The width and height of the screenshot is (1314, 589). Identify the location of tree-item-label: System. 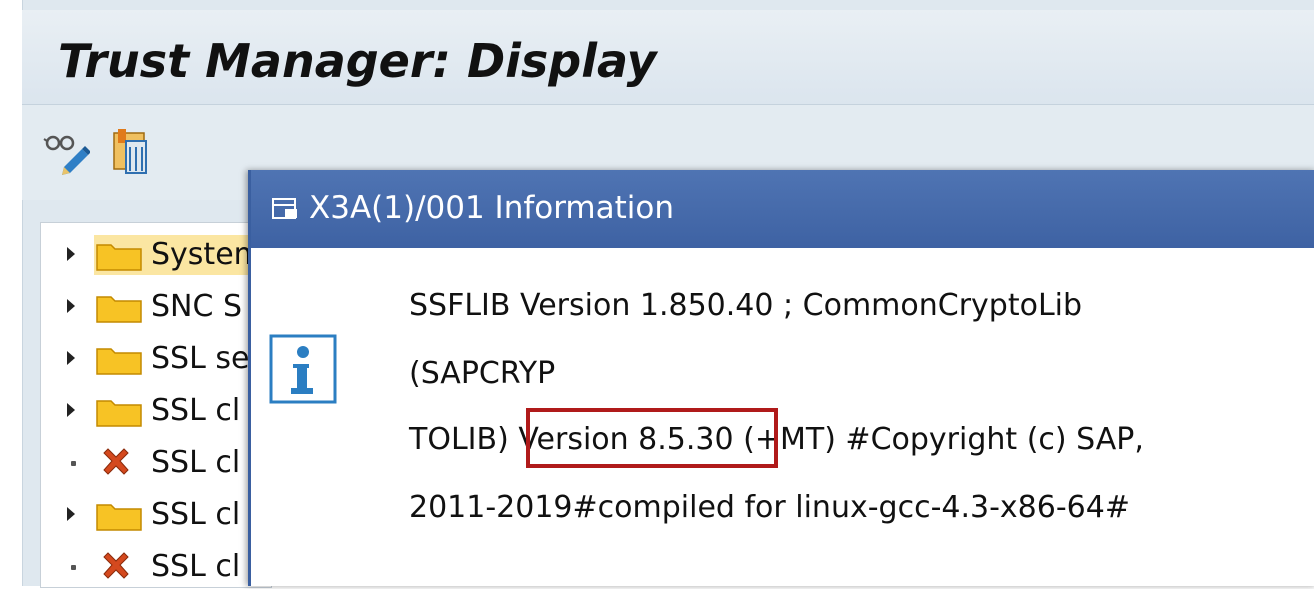
(207, 254).